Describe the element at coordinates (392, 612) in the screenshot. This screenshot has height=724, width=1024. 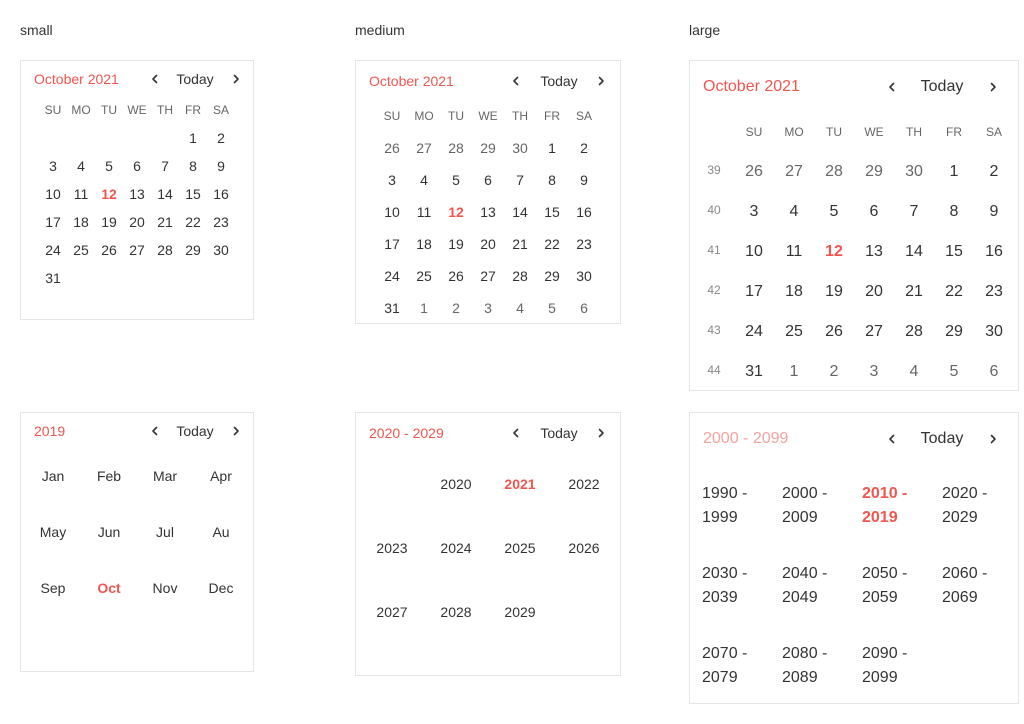
I see `year-cell: 2027` at that location.